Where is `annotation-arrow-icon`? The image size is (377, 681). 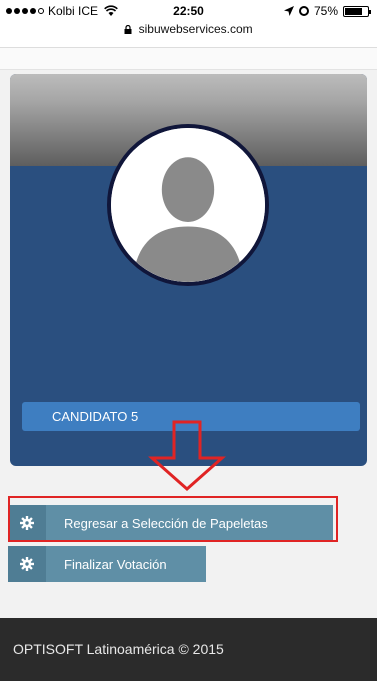
annotation-arrow-icon is located at coordinates (187, 456).